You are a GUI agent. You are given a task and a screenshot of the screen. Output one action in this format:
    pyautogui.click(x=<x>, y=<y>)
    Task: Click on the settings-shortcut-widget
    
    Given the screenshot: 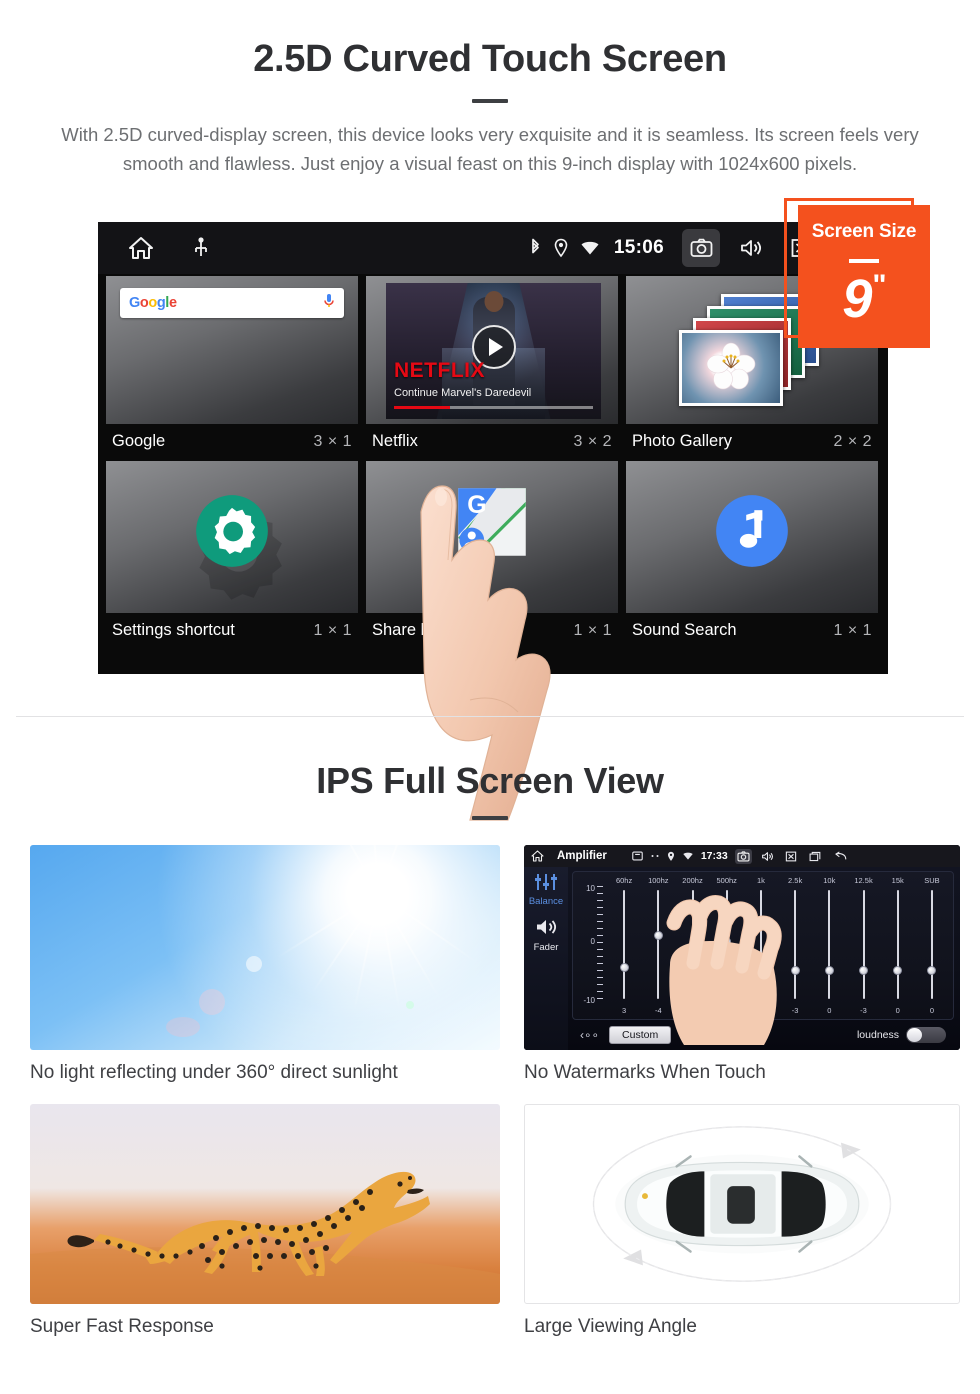 What is the action you would take?
    pyautogui.click(x=232, y=537)
    